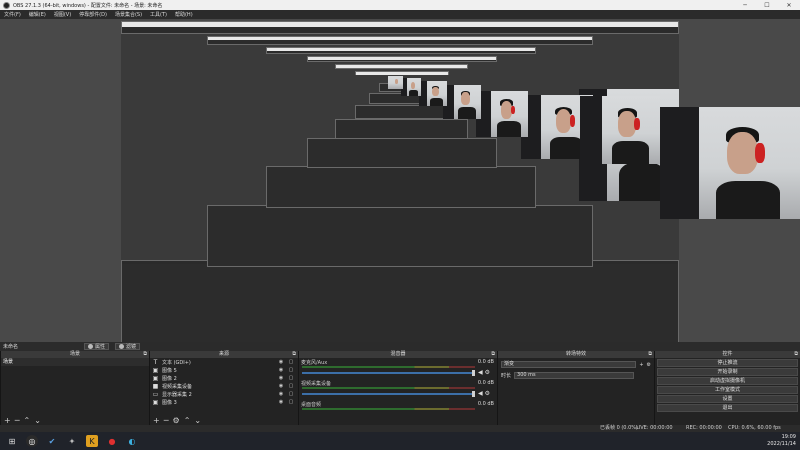  Describe the element at coordinates (37, 14) in the screenshot. I see `menu-edit: 编辑(E)` at that location.